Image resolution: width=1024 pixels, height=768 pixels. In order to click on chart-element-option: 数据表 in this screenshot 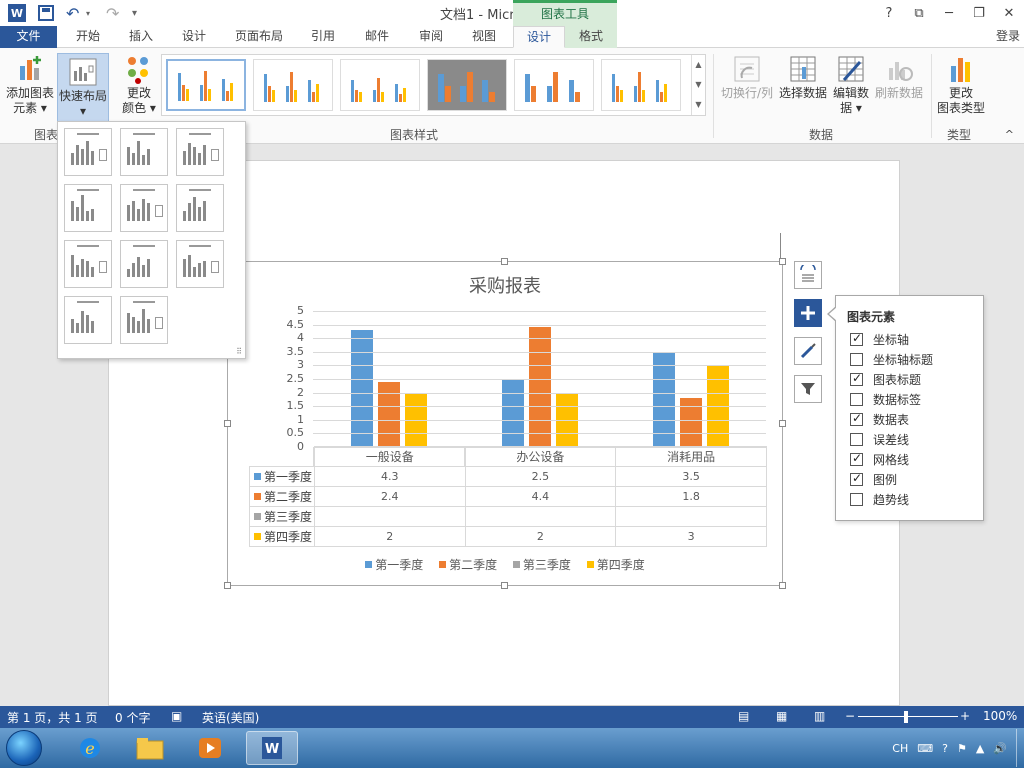, I will do `click(879, 419)`.